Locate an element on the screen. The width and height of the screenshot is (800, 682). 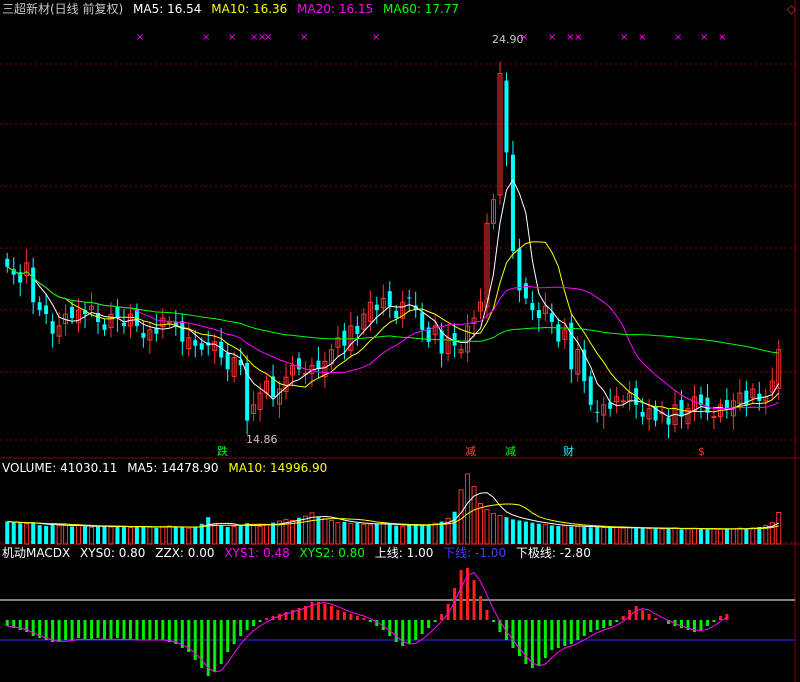
macd-name: 机动MACDX is located at coordinates (36, 553).